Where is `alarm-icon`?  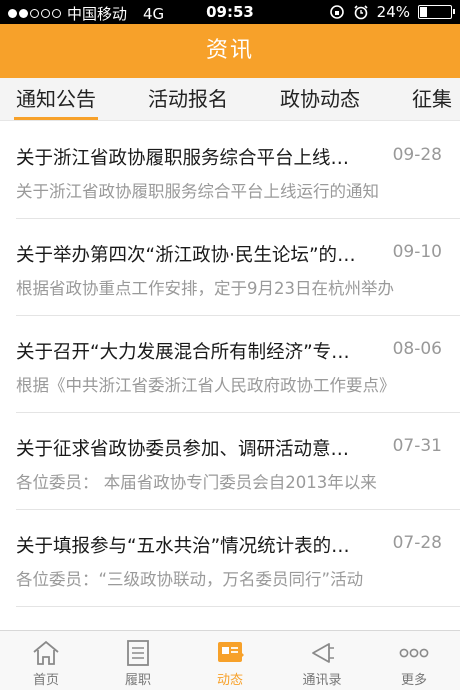 alarm-icon is located at coordinates (361, 12).